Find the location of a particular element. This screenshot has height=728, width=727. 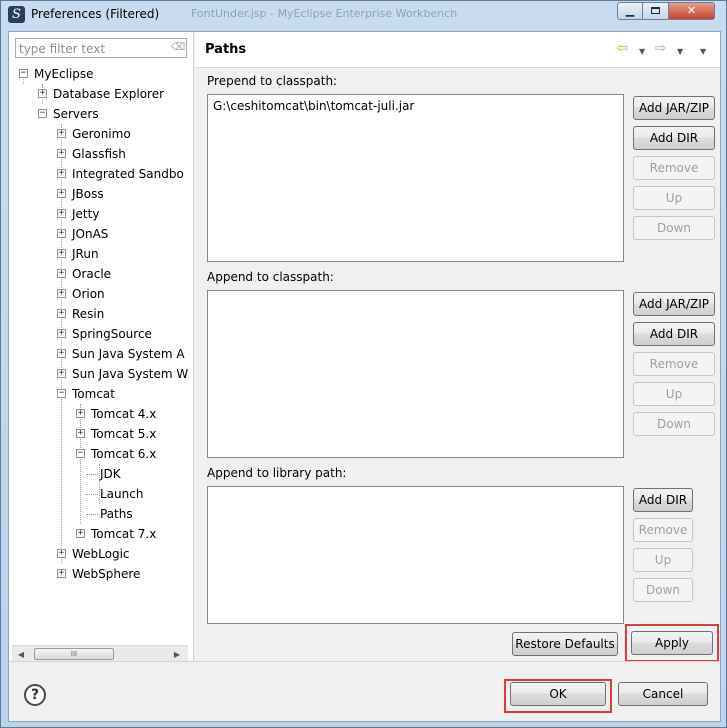

clear-filter-icon: ⌫ is located at coordinates (178, 48).